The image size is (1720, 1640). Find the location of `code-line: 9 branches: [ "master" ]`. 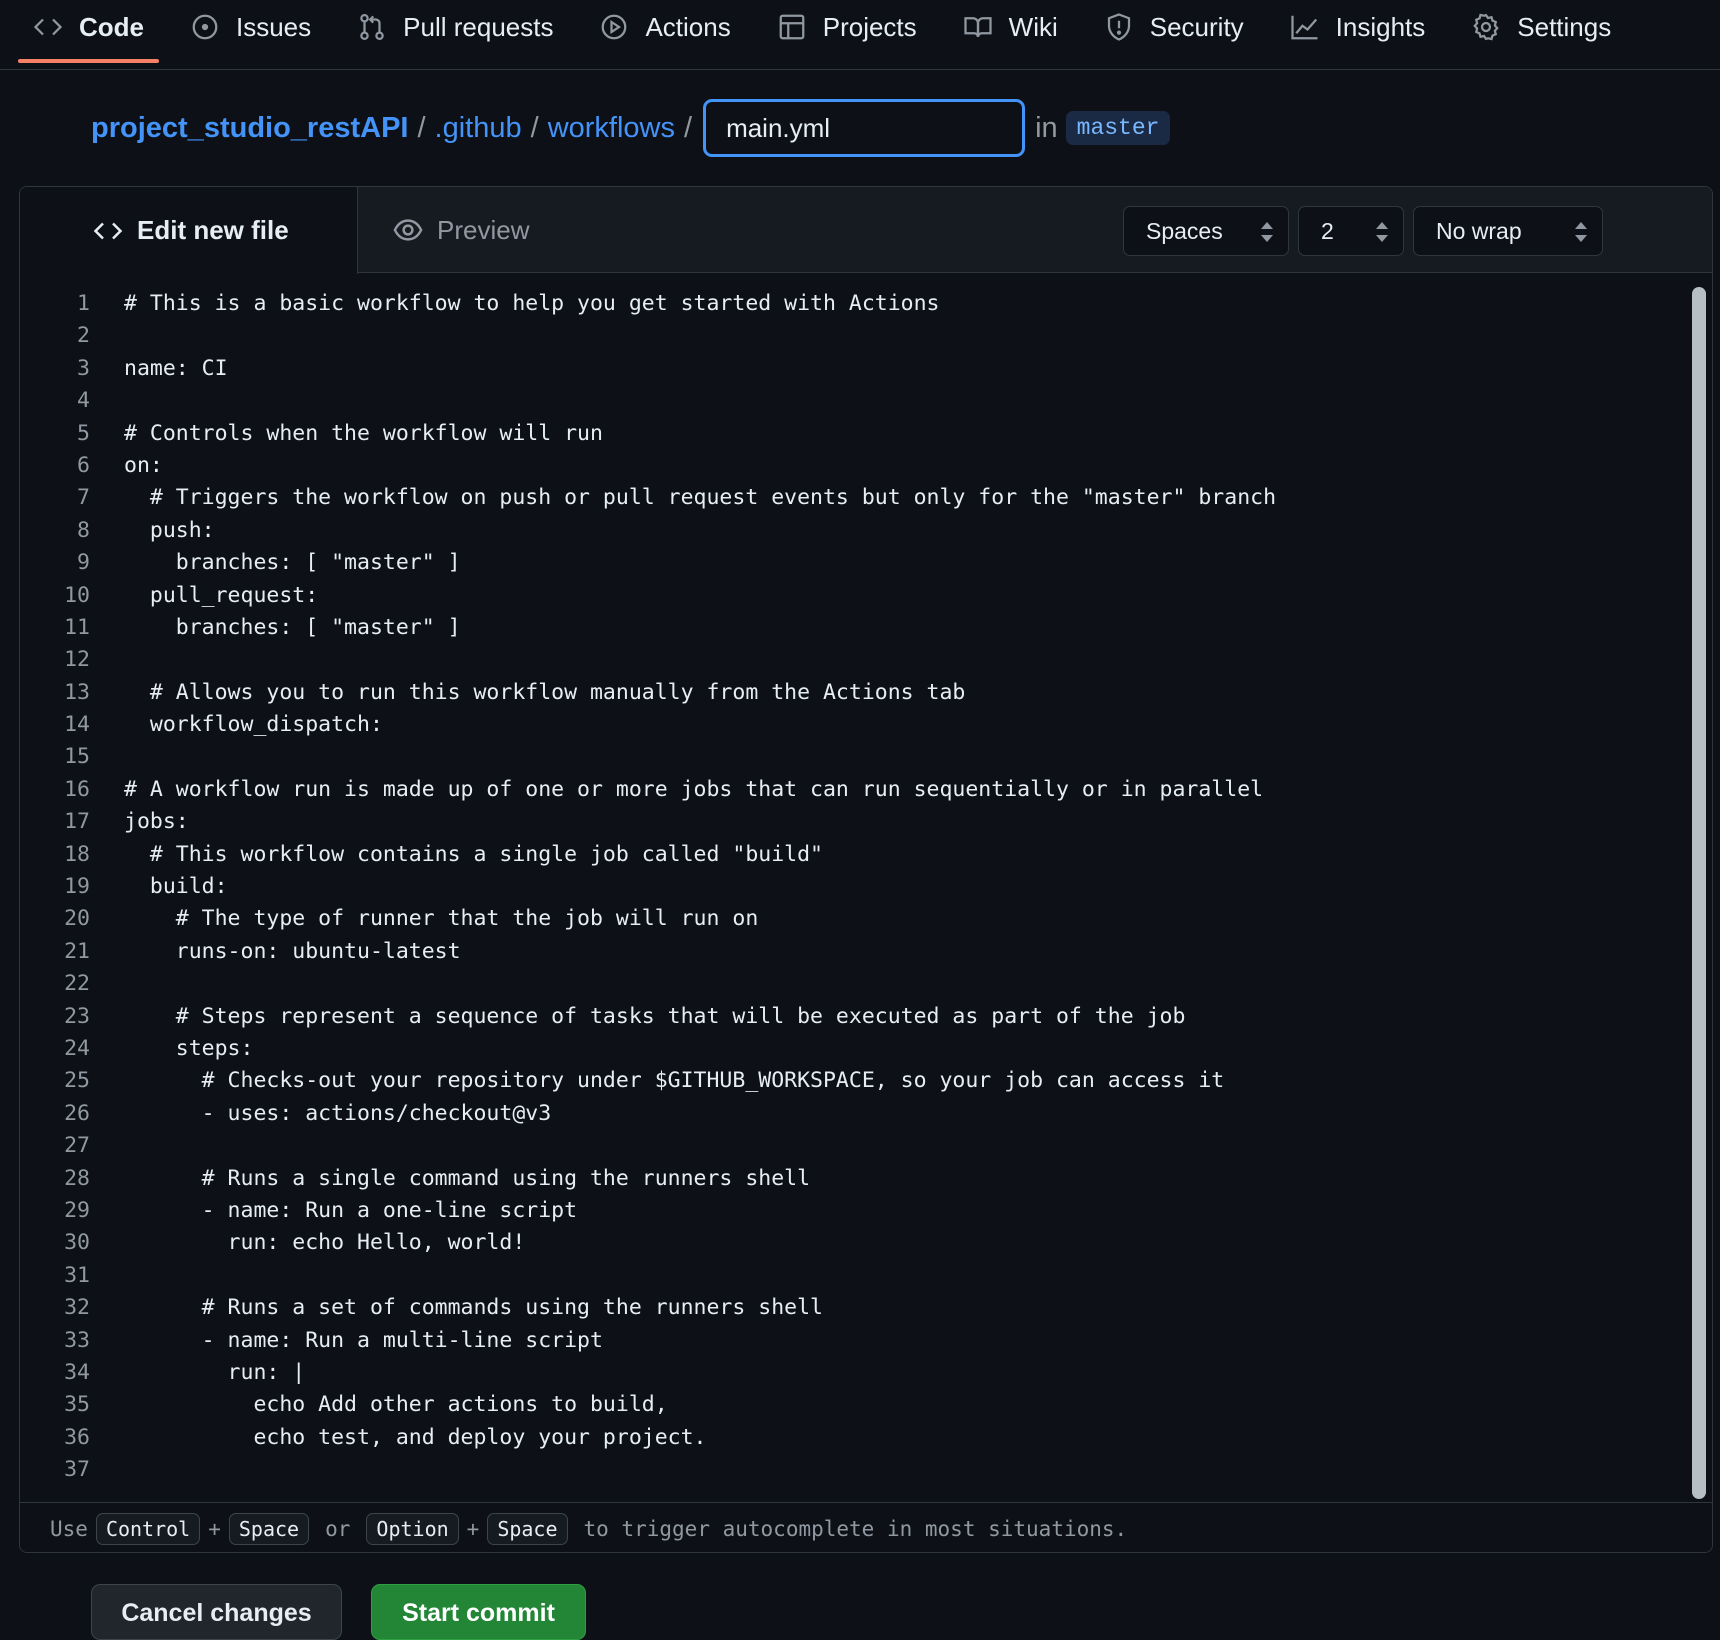

code-line: 9 branches: [ "master" ] is located at coordinates (866, 563).